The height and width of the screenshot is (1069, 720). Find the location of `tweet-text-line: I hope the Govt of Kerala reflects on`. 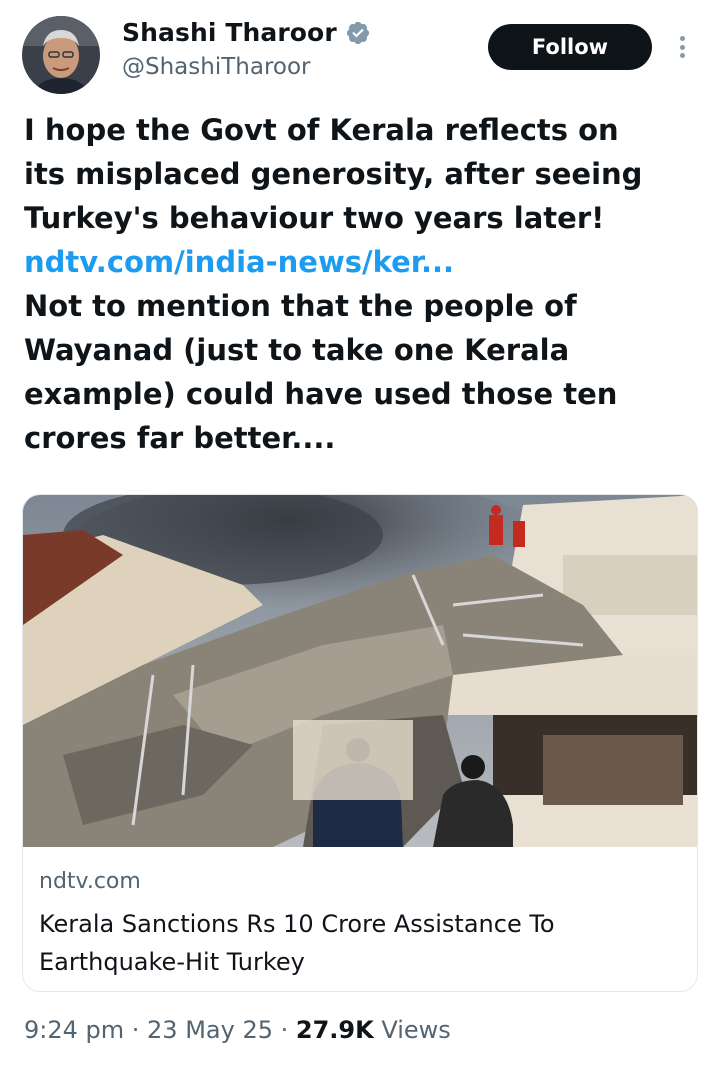

tweet-text-line: I hope the Govt of Kerala reflects on is located at coordinates (321, 130).